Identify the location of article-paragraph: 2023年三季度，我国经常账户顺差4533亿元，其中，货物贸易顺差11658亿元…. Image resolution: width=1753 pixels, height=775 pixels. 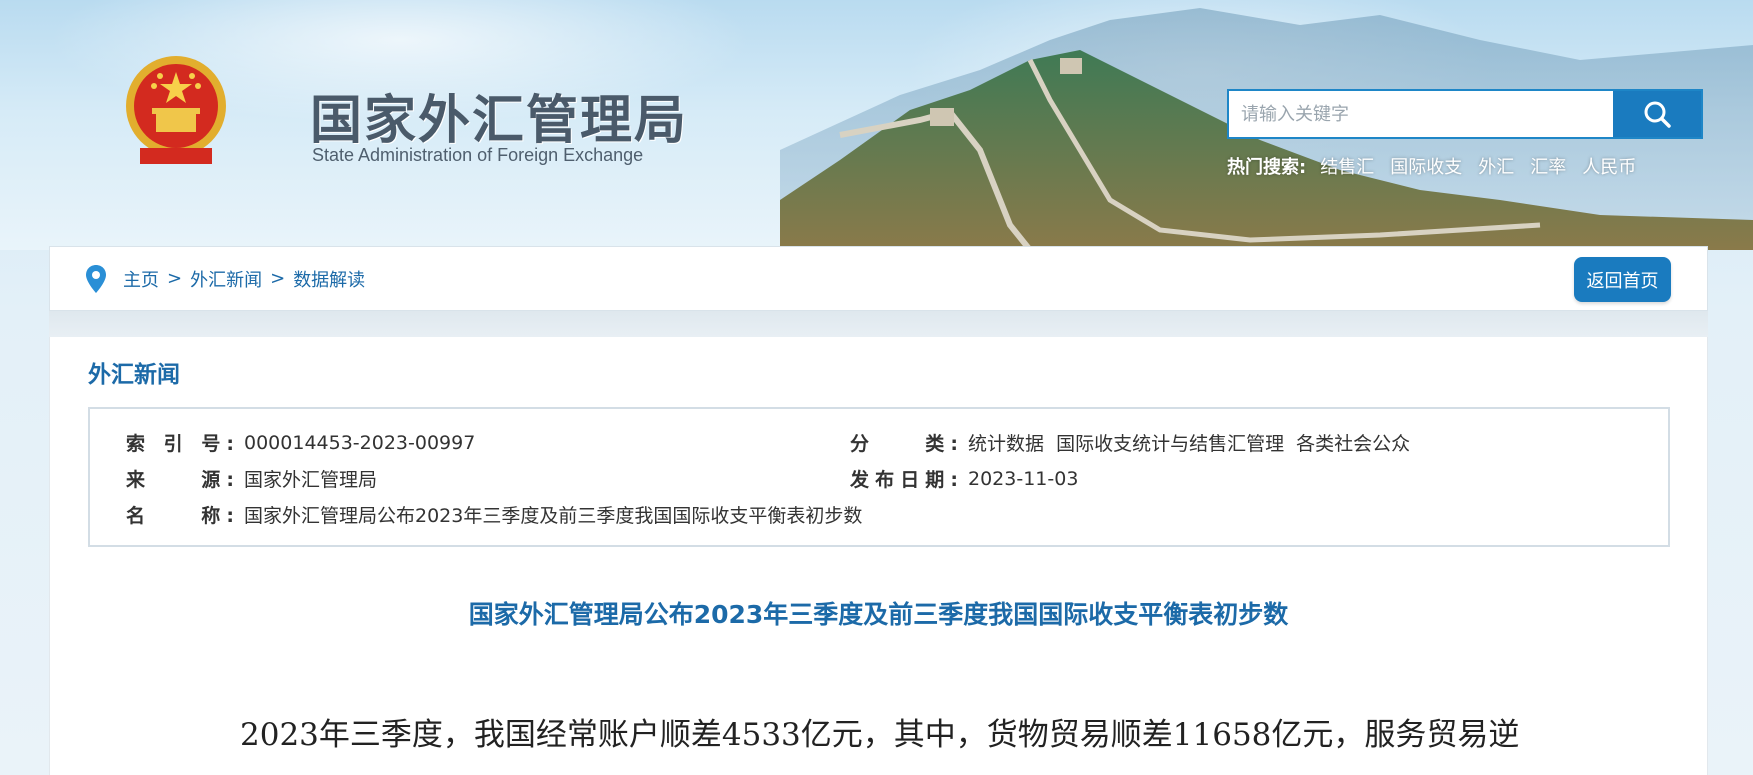
(880, 735).